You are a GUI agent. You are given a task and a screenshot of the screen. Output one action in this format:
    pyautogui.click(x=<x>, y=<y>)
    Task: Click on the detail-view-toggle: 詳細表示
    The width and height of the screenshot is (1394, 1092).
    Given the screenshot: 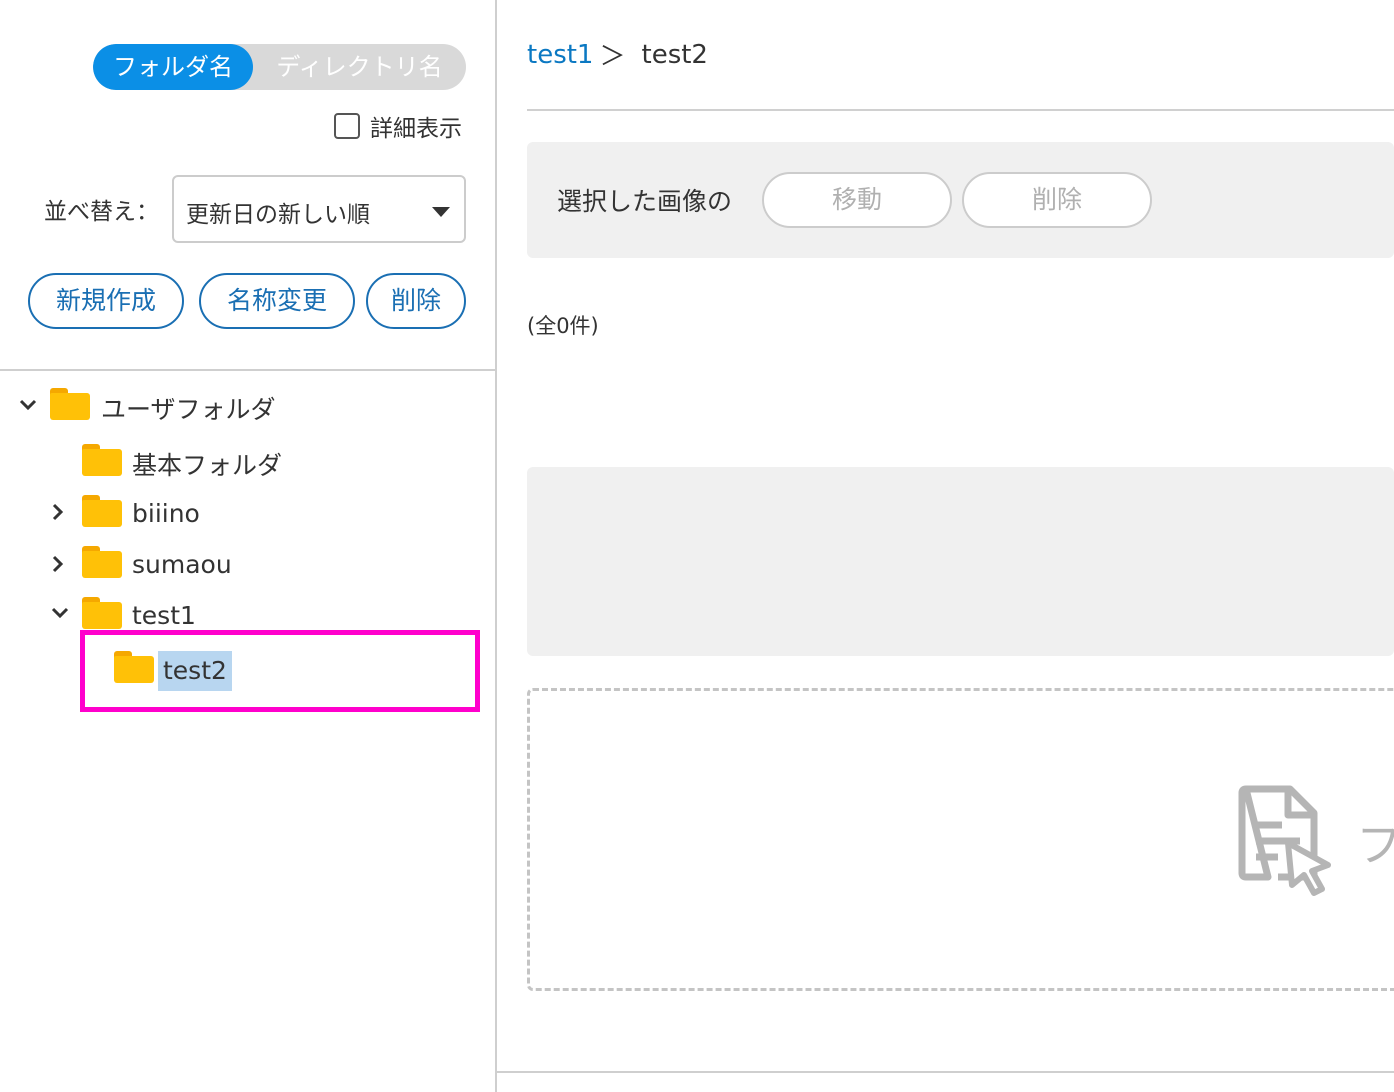 What is the action you would take?
    pyautogui.click(x=398, y=126)
    